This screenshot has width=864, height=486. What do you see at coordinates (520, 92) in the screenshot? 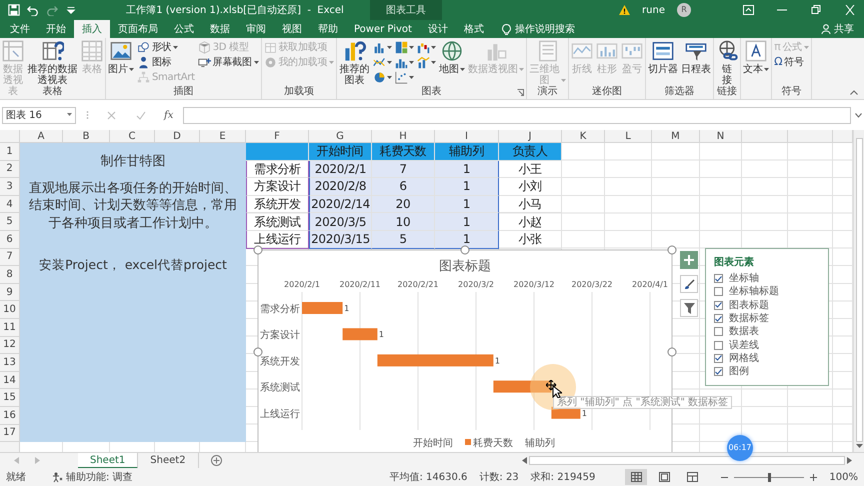
I see `dialog-launcher-icon` at bounding box center [520, 92].